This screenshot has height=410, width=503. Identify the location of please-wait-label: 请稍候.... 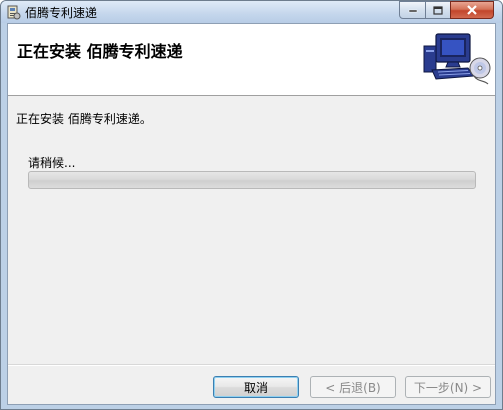
(52, 163).